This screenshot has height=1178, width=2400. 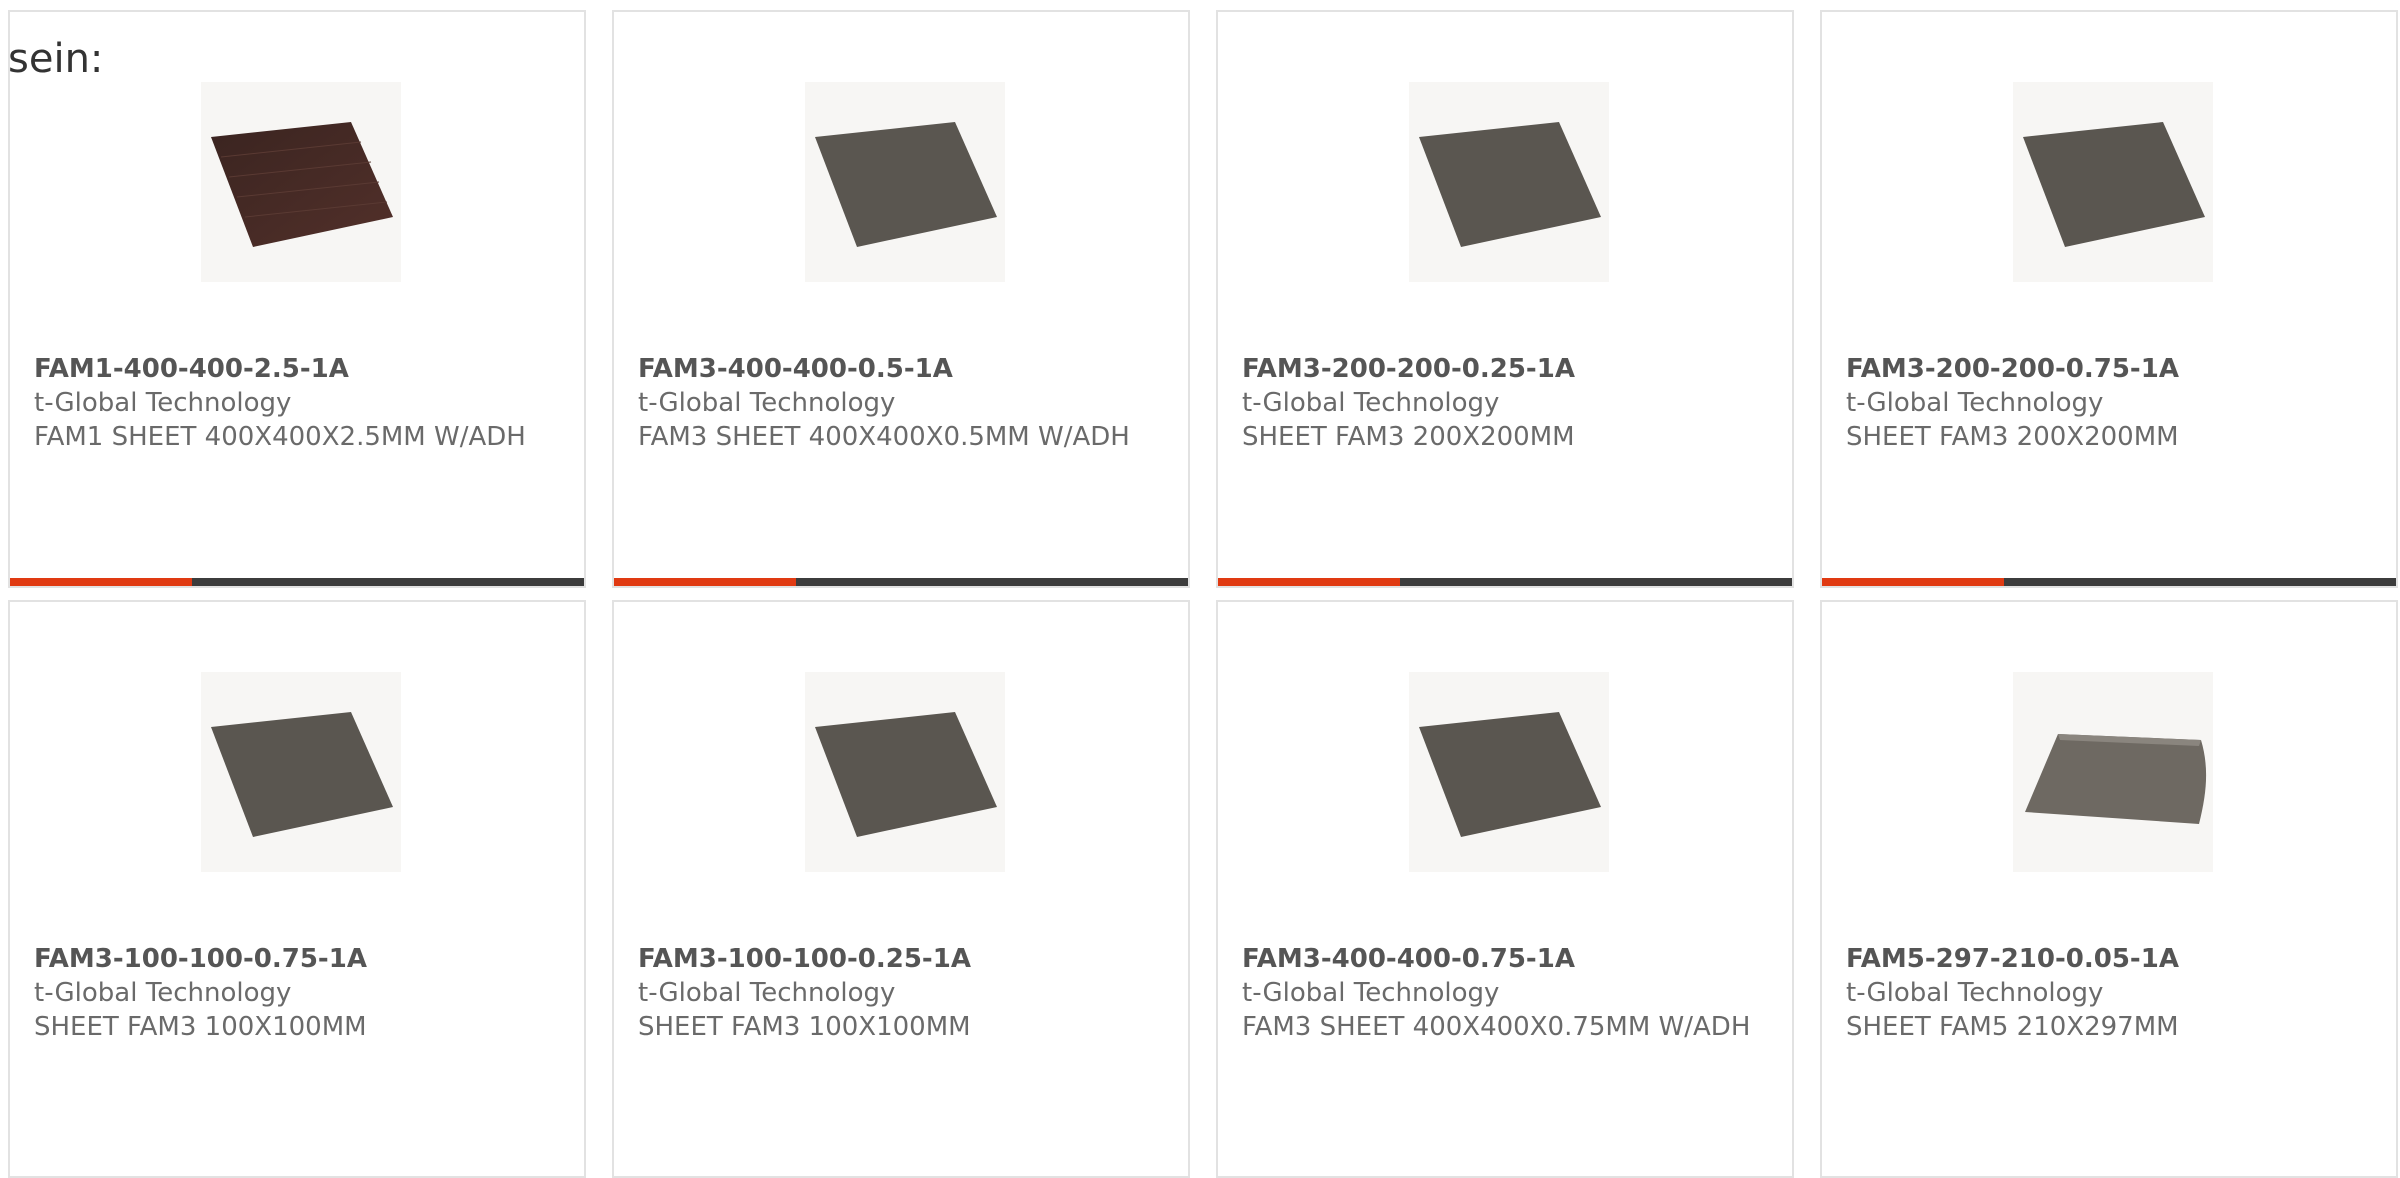 What do you see at coordinates (2012, 1027) in the screenshot?
I see `product-description: SHEET FAM5 210X297MM` at bounding box center [2012, 1027].